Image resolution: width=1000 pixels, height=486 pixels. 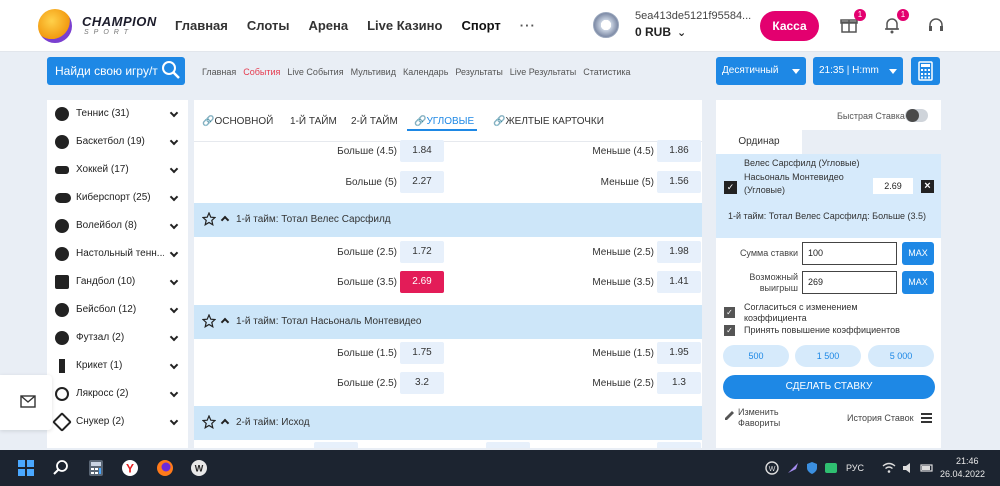 I want to click on sidebar-item-hockey: Хоккей (17), so click(x=117, y=170).